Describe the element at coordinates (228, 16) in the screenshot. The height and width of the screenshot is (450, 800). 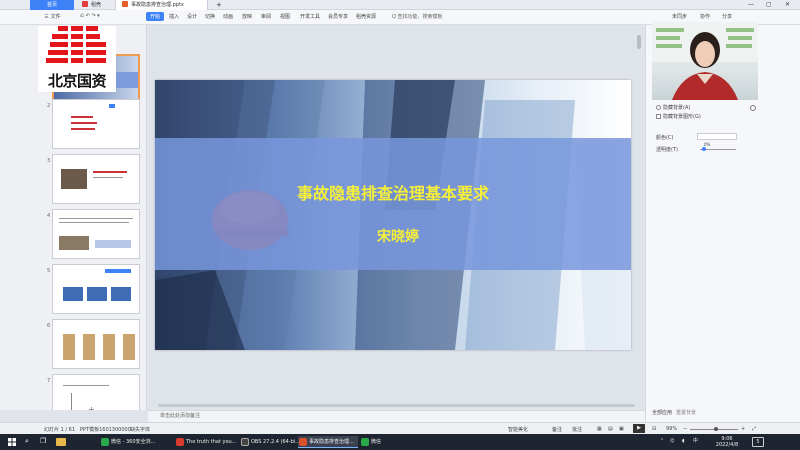
I see `menu-item-animation: 动画` at that location.